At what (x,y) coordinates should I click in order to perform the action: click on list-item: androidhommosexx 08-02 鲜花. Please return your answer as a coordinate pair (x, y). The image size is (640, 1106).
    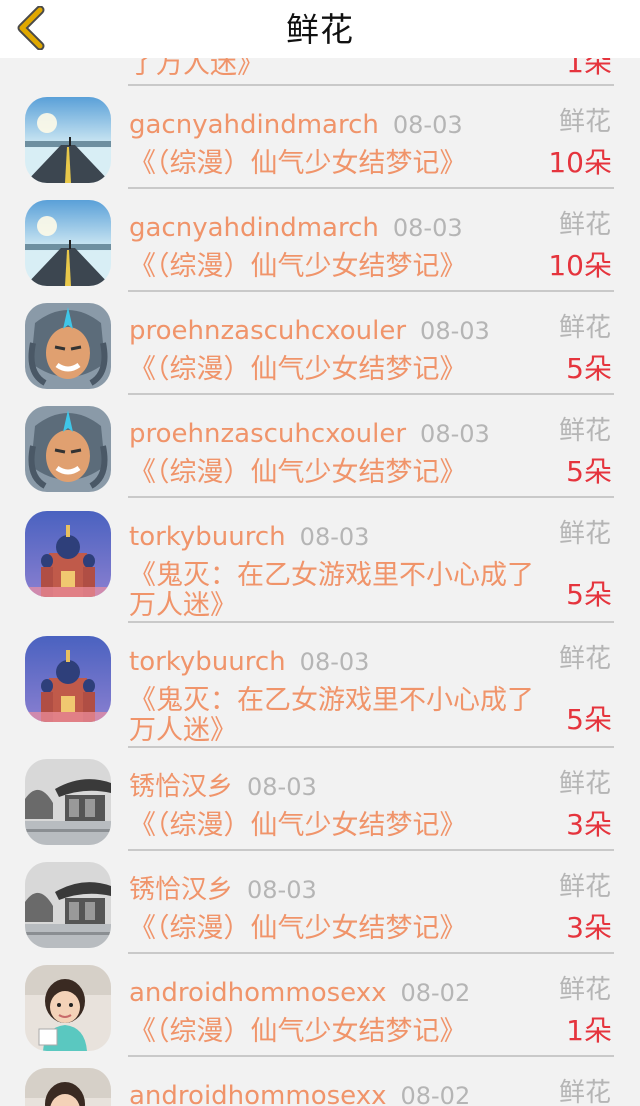
    Looking at the image, I should click on (320, 1082).